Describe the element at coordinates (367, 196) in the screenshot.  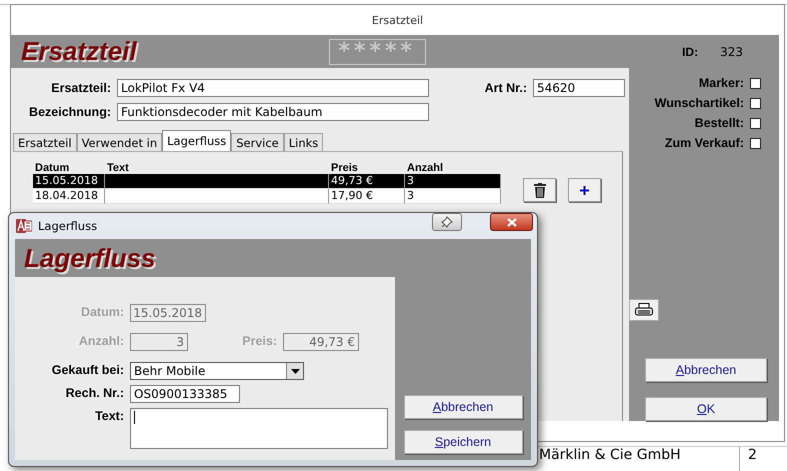
I see `table-cell: 17,90 €` at that location.